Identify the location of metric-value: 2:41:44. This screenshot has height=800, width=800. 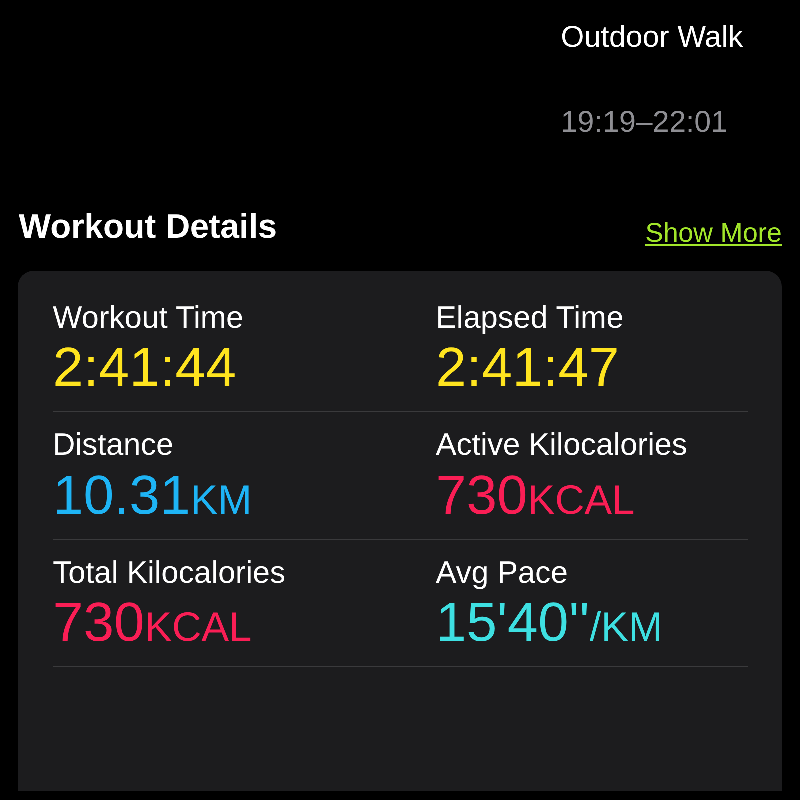
(145, 368).